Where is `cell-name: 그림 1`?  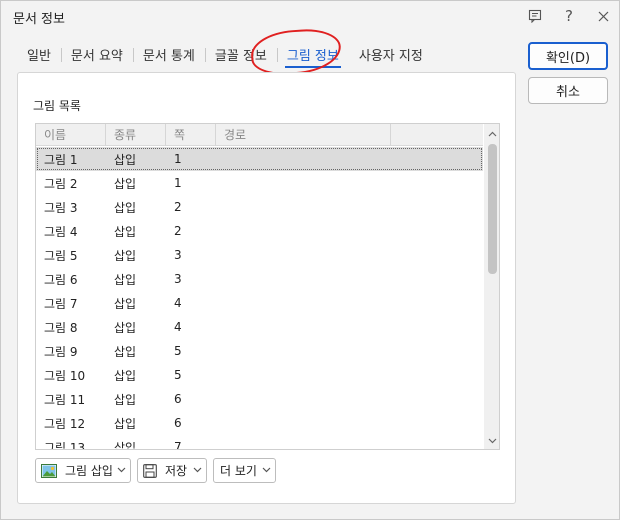 cell-name: 그림 1 is located at coordinates (61, 159).